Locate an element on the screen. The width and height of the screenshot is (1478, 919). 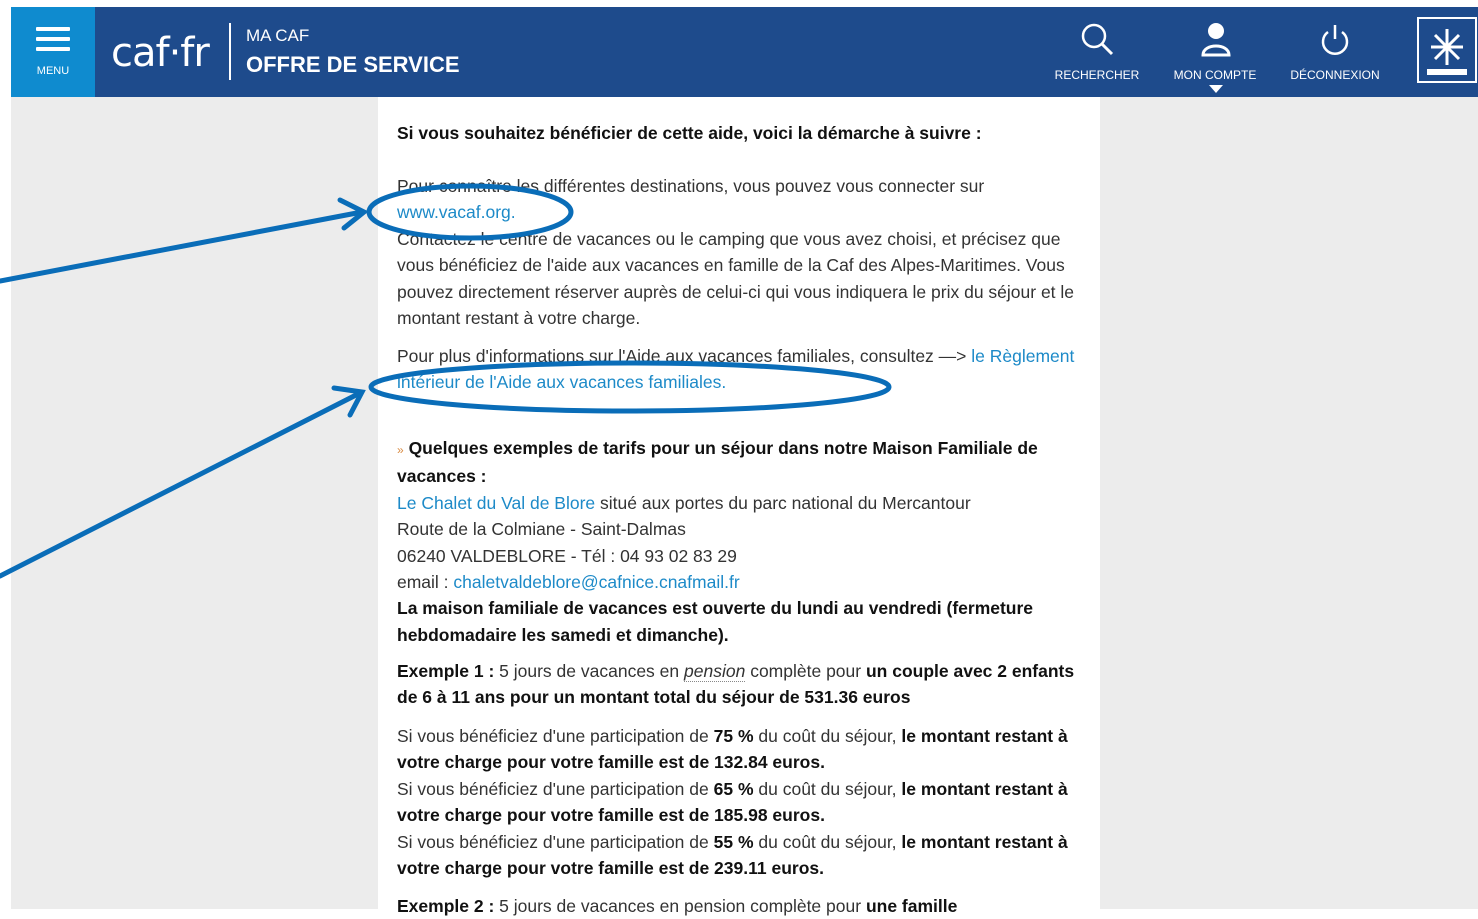
search-icon is located at coordinates (1097, 39).